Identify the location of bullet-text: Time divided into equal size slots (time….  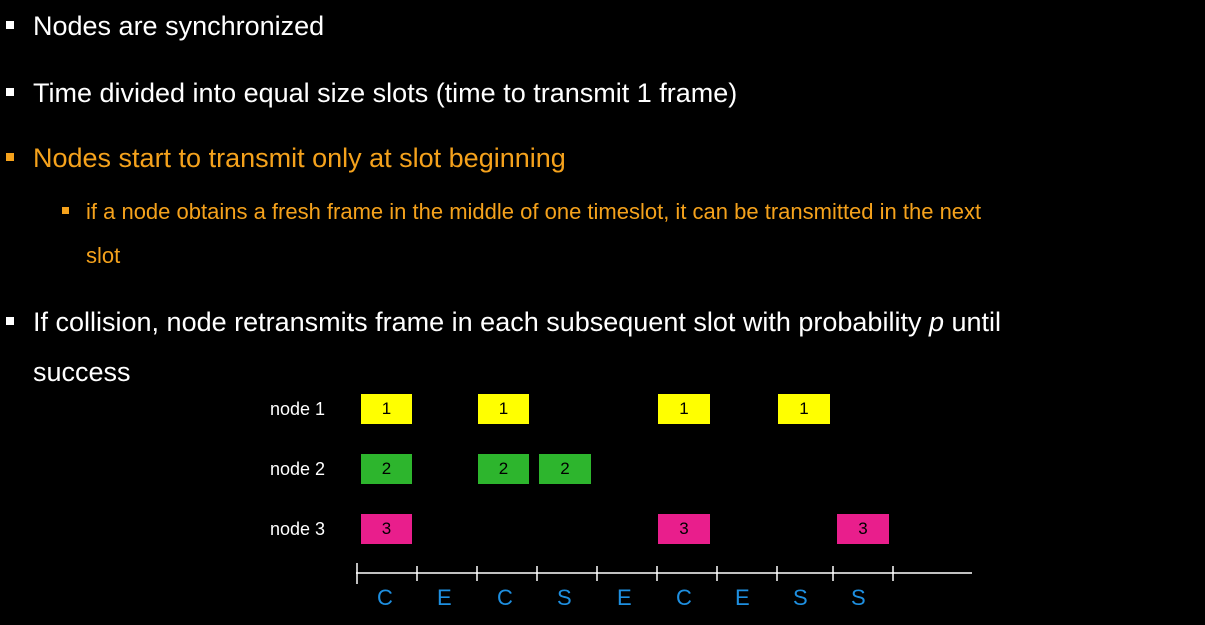
(385, 93).